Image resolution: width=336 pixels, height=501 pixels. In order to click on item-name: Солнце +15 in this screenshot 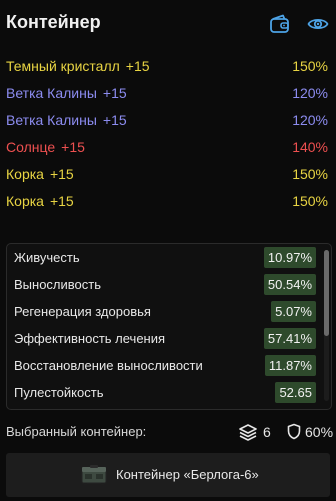, I will do `click(45, 147)`.